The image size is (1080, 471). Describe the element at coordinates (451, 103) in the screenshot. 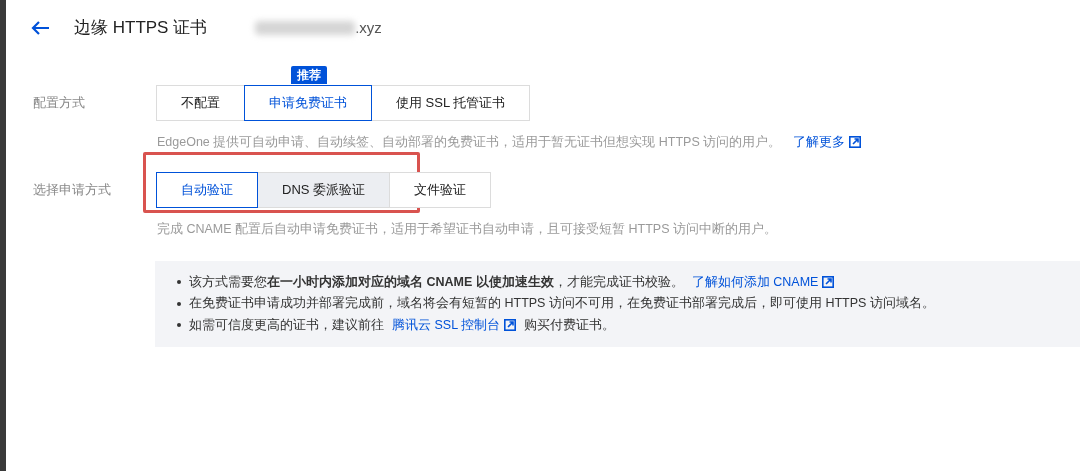

I see `segment-option: 使用 SSL 托管证书` at that location.